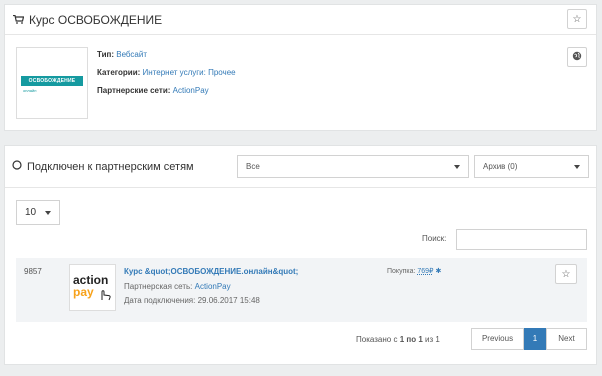 The height and width of the screenshot is (376, 602). What do you see at coordinates (158, 286) in the screenshot?
I see `row-network-label: Партнерская сеть:` at bounding box center [158, 286].